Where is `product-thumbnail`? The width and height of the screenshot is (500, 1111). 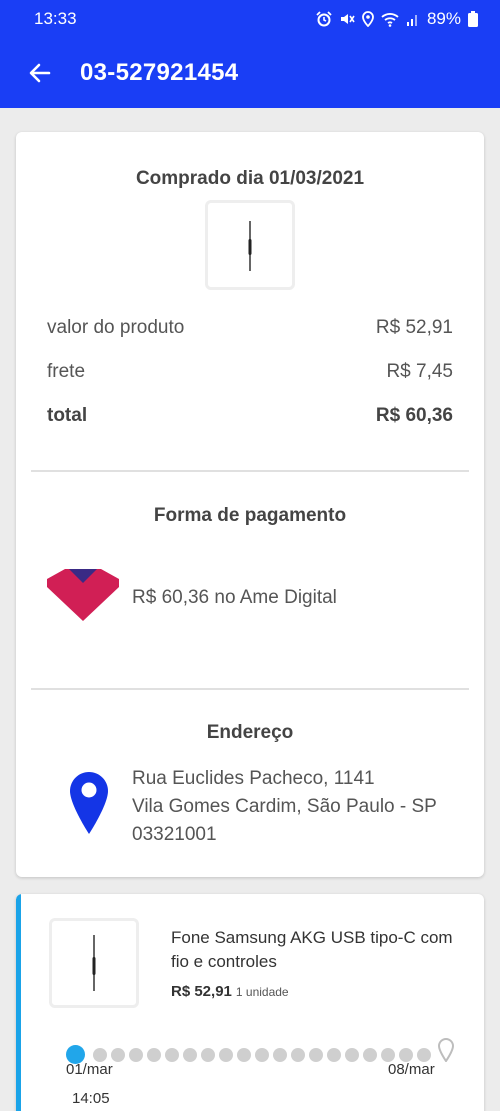
product-thumbnail is located at coordinates (250, 245).